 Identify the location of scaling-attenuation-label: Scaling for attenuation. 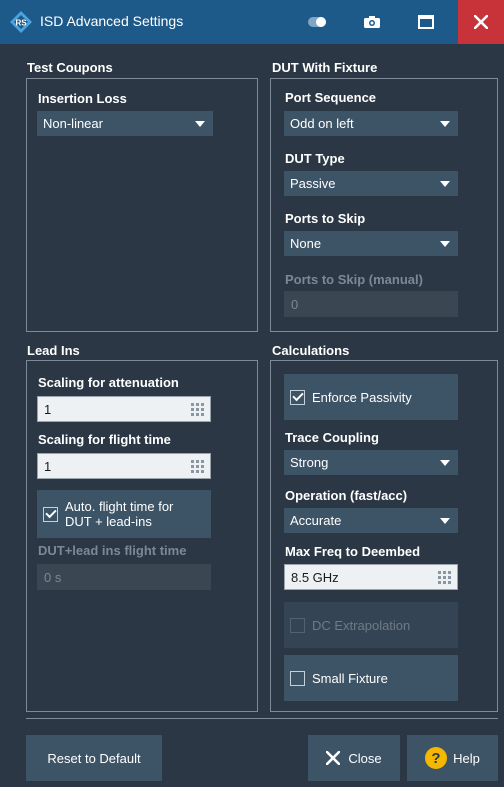
(108, 382).